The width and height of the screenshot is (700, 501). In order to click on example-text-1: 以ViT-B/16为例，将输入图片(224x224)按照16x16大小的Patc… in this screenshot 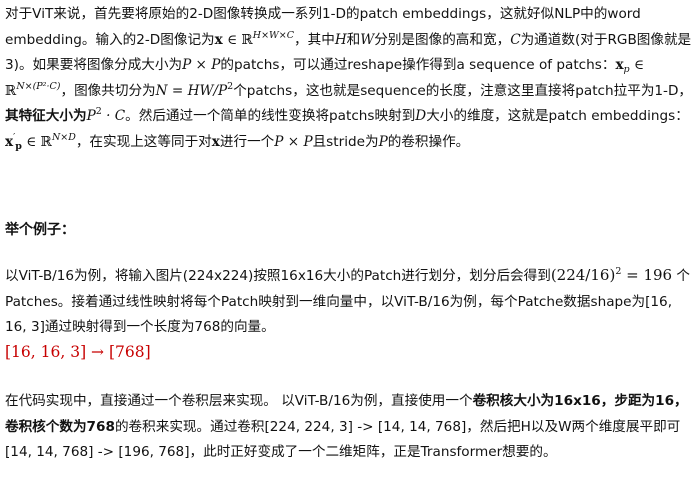, I will do `click(278, 276)`.